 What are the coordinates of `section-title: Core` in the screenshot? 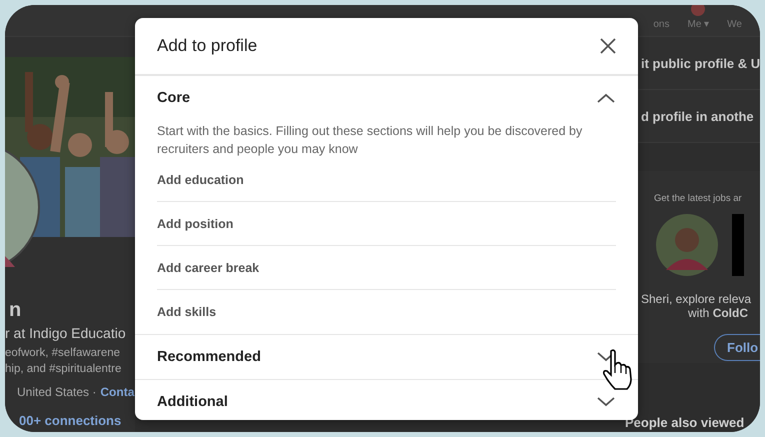 It's located at (173, 98).